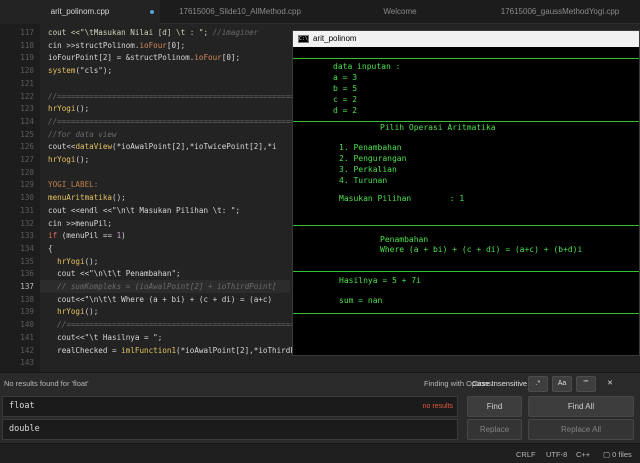 This screenshot has height=463, width=640. What do you see at coordinates (27, 350) in the screenshot?
I see `line-number: 142` at bounding box center [27, 350].